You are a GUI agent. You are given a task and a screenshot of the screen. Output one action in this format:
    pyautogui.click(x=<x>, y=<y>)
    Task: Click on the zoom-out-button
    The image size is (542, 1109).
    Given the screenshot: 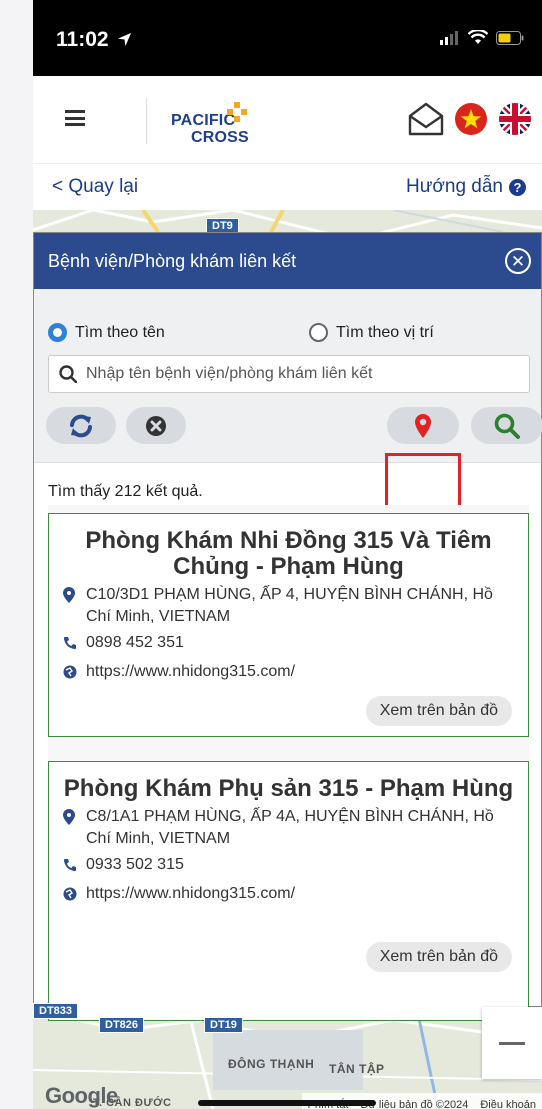 What is the action you would take?
    pyautogui.click(x=512, y=1043)
    